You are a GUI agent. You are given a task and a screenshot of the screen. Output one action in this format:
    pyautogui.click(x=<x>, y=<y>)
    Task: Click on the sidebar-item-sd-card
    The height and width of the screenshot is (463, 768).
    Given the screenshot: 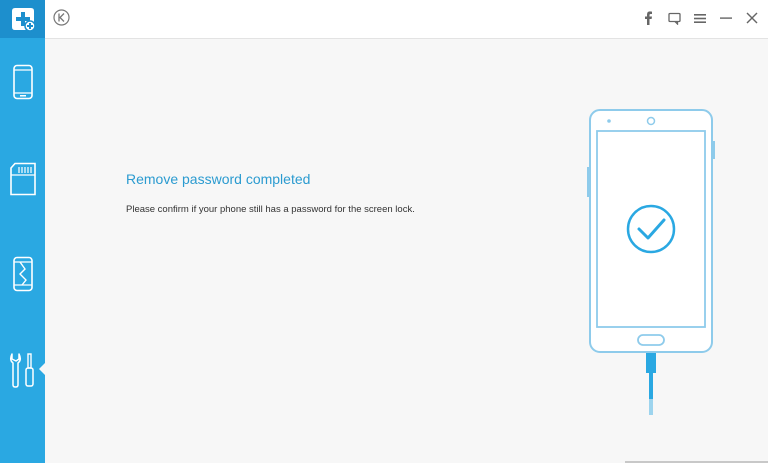 What is the action you would take?
    pyautogui.click(x=22, y=179)
    